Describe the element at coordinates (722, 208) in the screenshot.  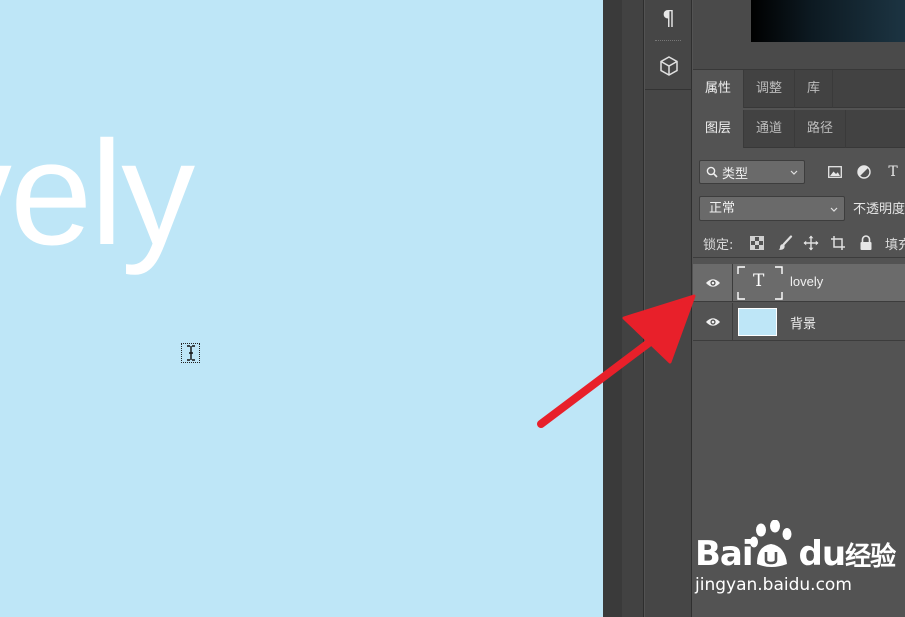
I see `blend-mode-value: 正常` at that location.